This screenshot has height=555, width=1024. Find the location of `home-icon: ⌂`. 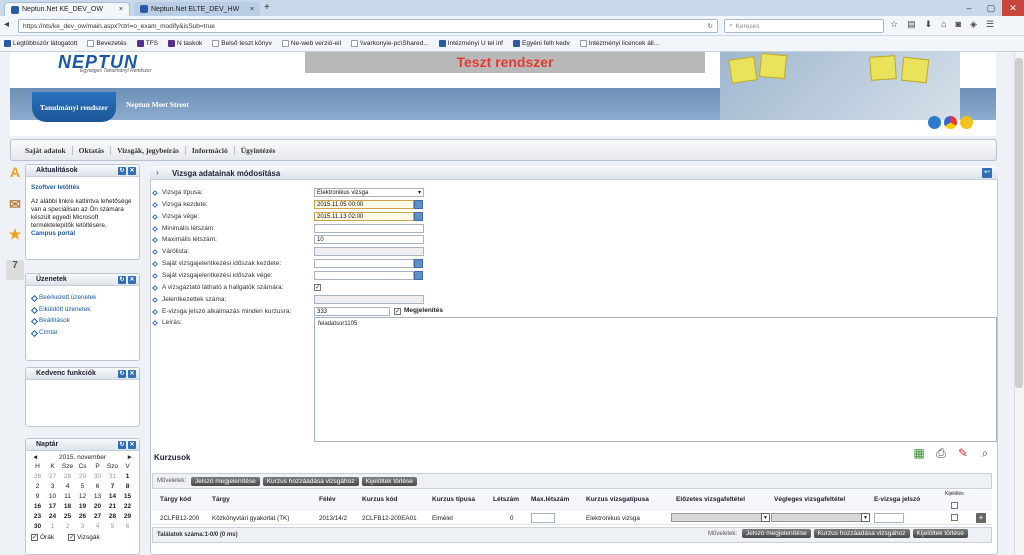

home-icon: ⌂ is located at coordinates (943, 24).